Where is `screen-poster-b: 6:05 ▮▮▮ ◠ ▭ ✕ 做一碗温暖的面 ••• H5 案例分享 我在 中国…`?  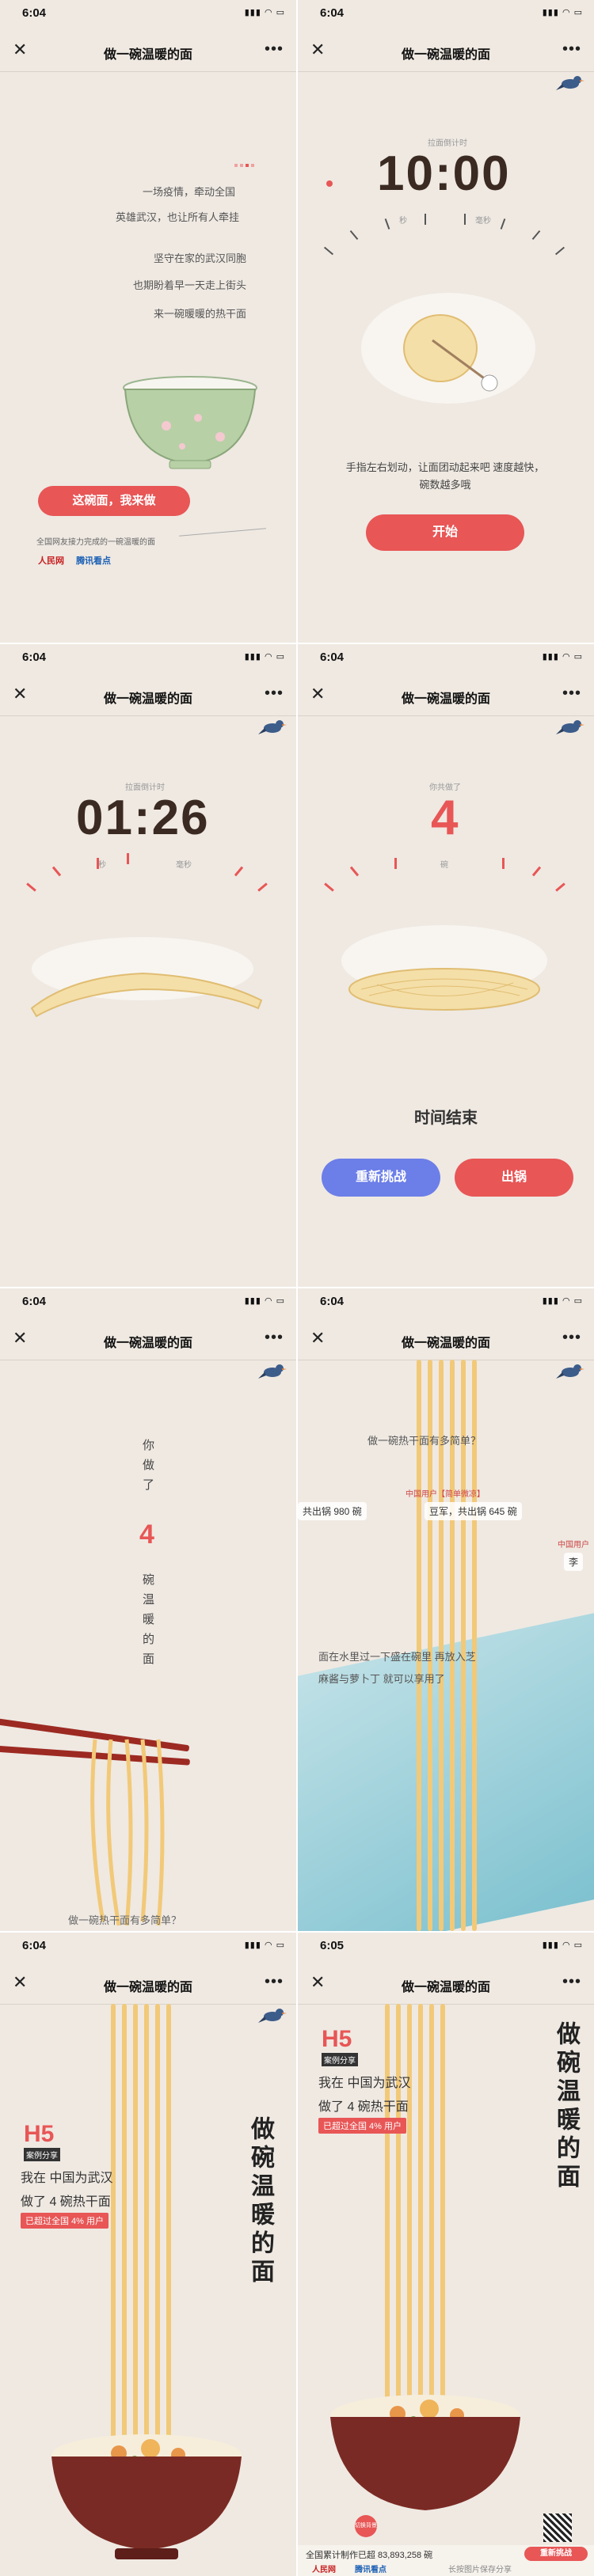
screen-poster-b: 6:05 ▮▮▮ ◠ ▭ ✕ 做一碗温暖的面 ••• H5 案例分享 我在 中国… is located at coordinates (446, 2254).